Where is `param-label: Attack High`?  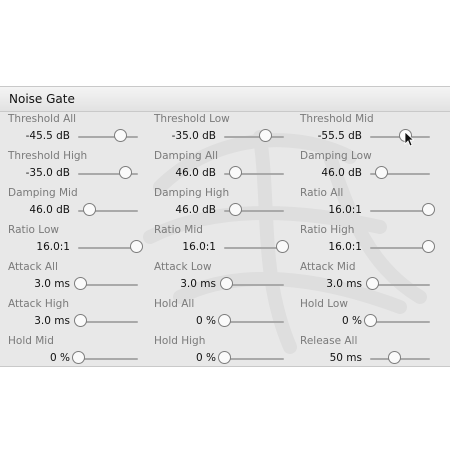
param-label: Attack High is located at coordinates (38, 304).